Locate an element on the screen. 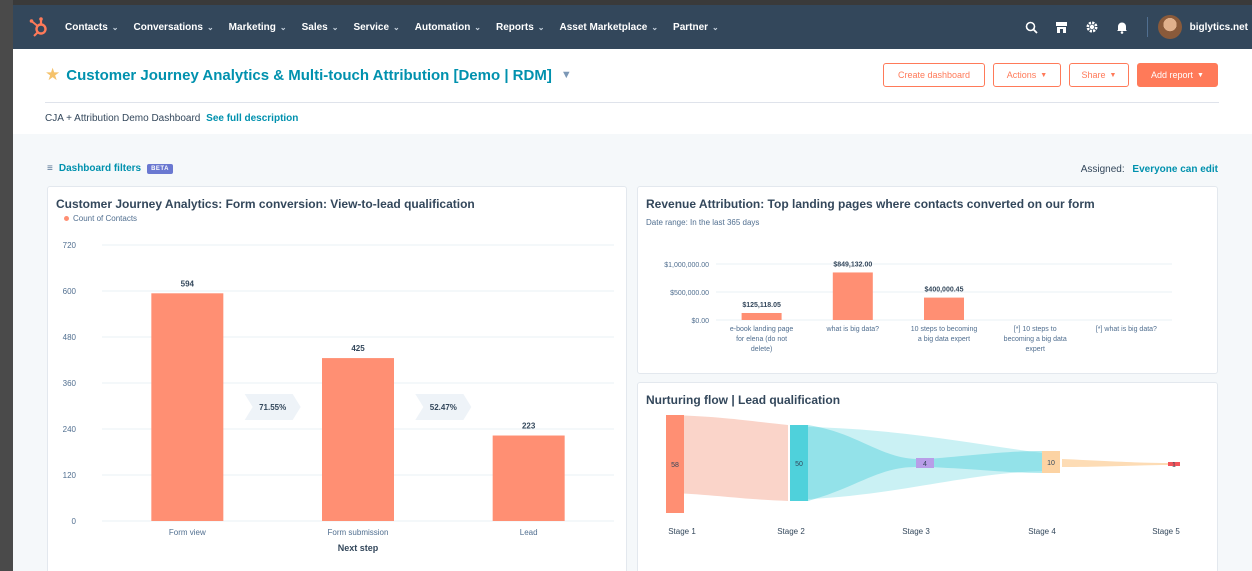 Image resolution: width=1252 pixels, height=571 pixels. marketplace-icon is located at coordinates (1062, 27).